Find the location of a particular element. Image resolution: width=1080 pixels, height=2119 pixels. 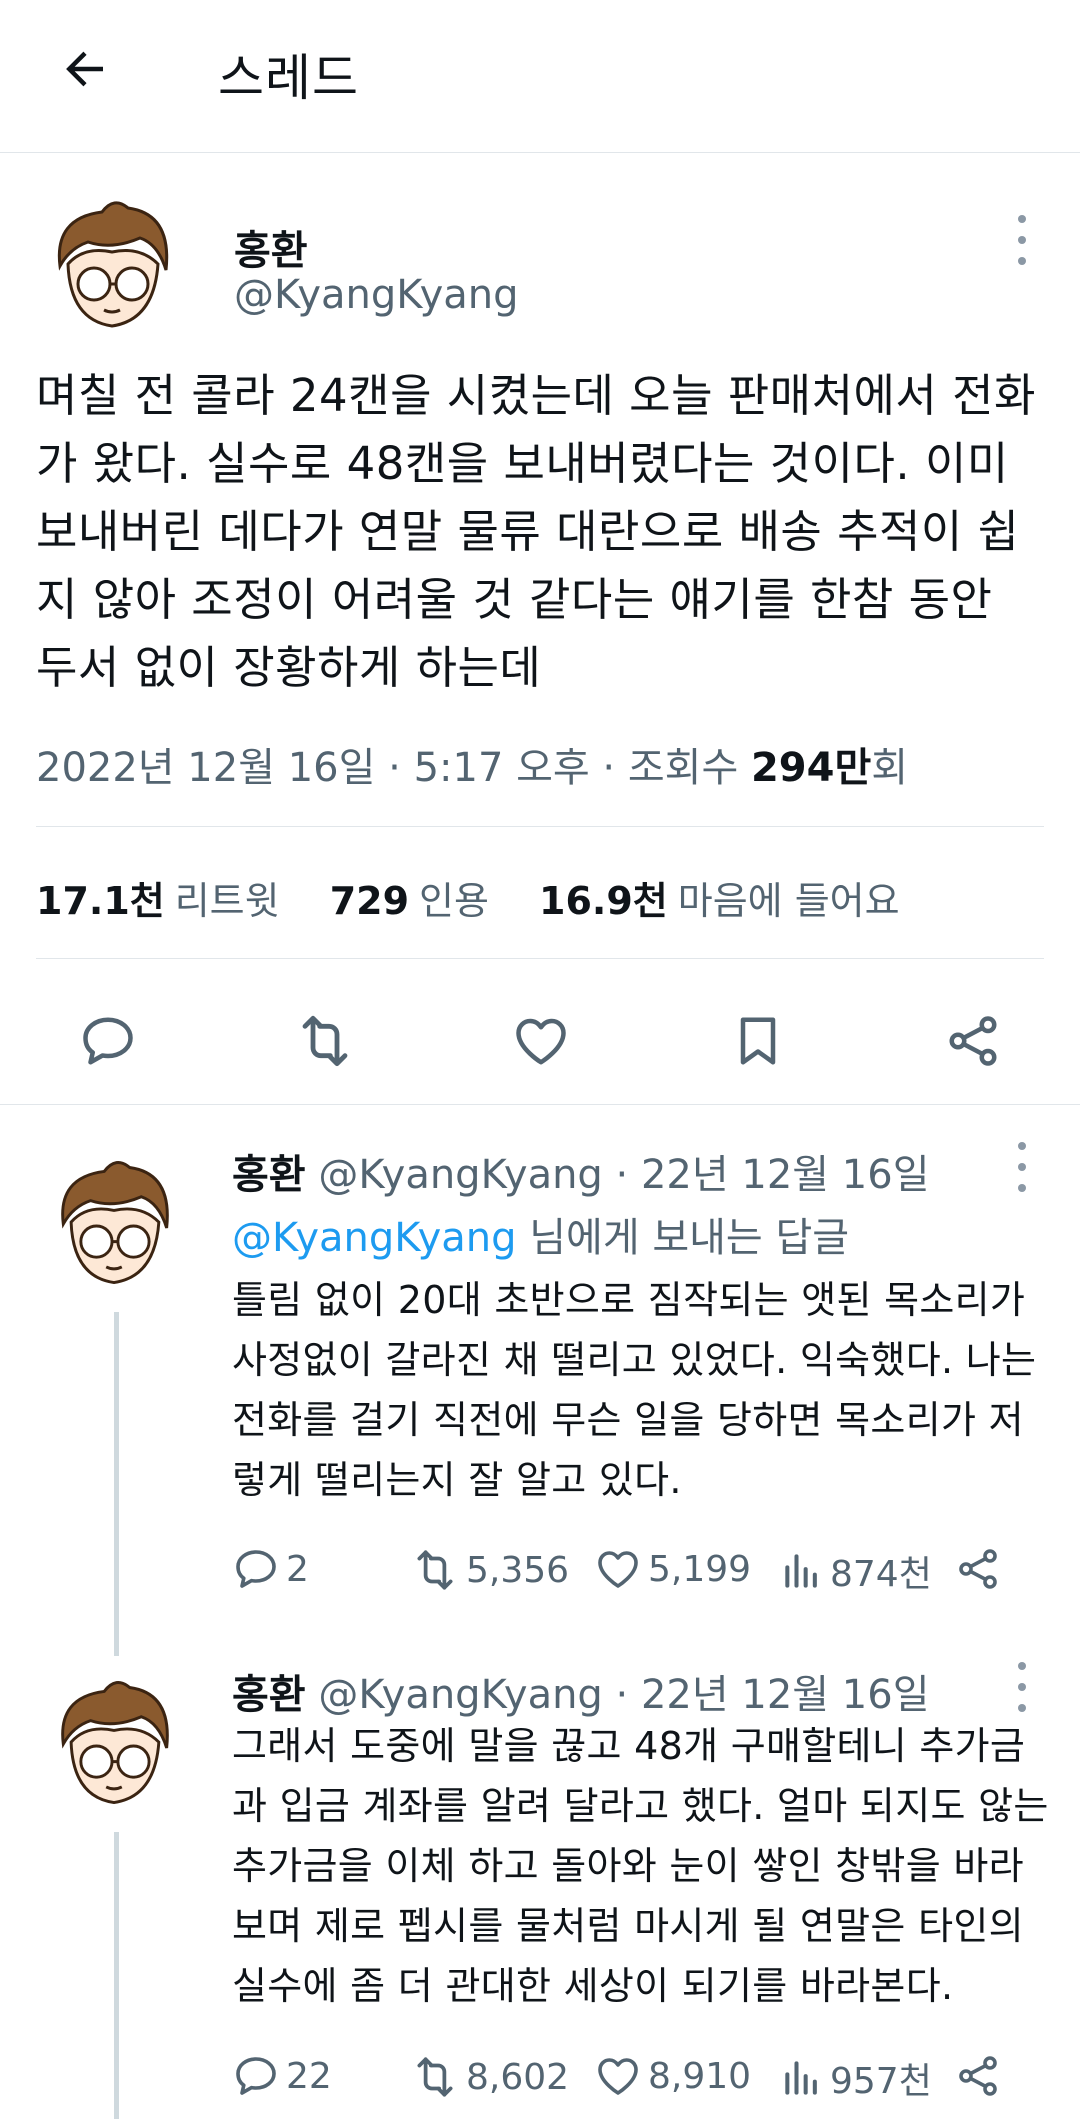

arrow-left-icon is located at coordinates (84, 69).